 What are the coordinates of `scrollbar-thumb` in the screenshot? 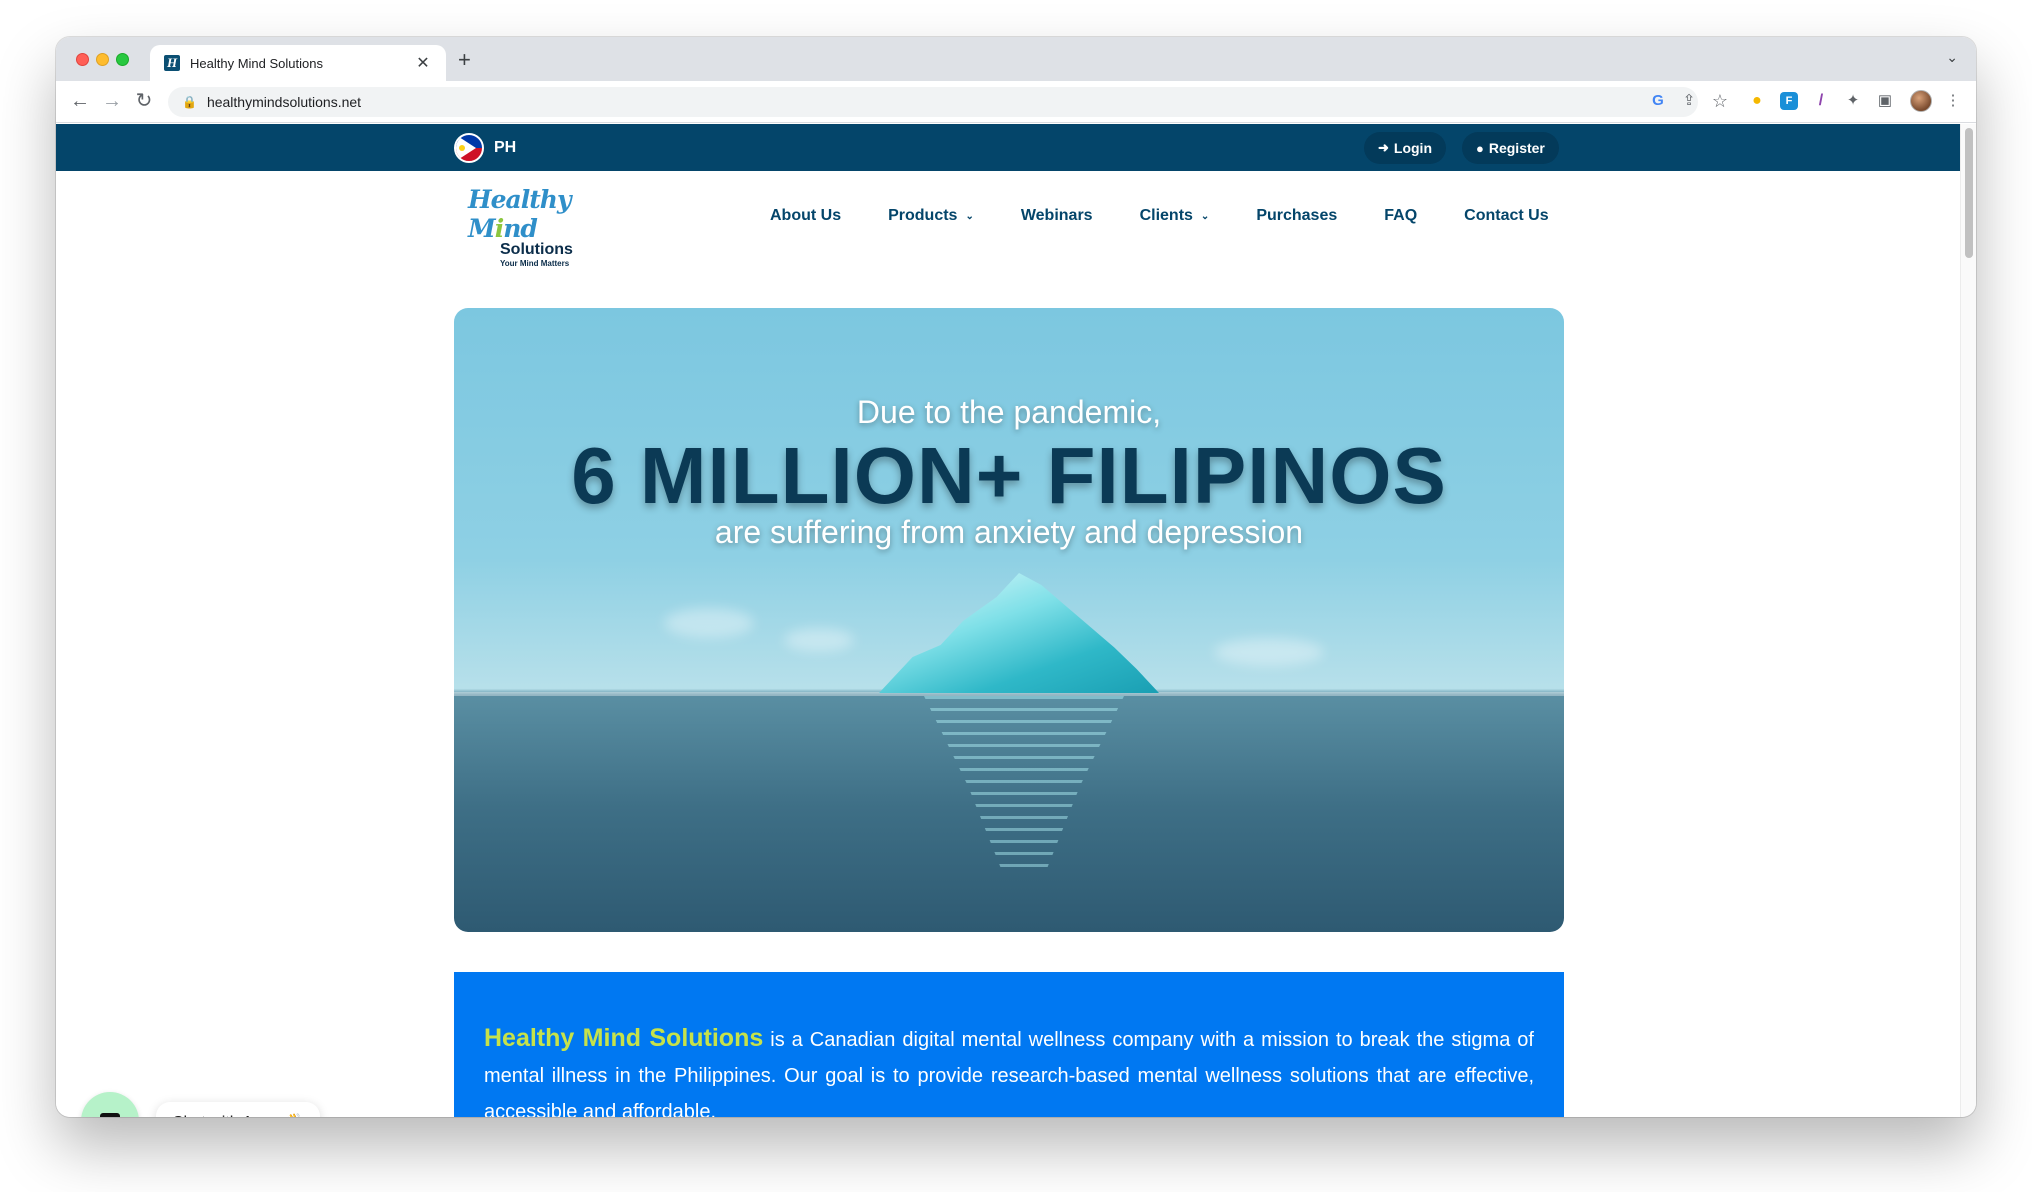 It's located at (1969, 193).